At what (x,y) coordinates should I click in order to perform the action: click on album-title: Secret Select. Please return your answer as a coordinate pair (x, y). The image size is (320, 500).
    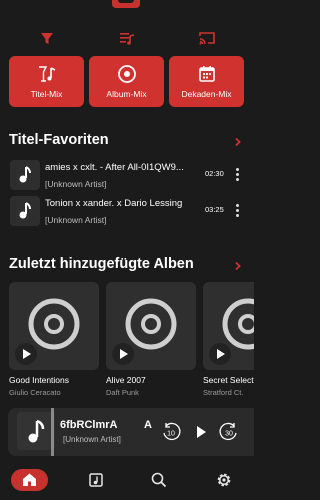
    Looking at the image, I should click on (228, 380).